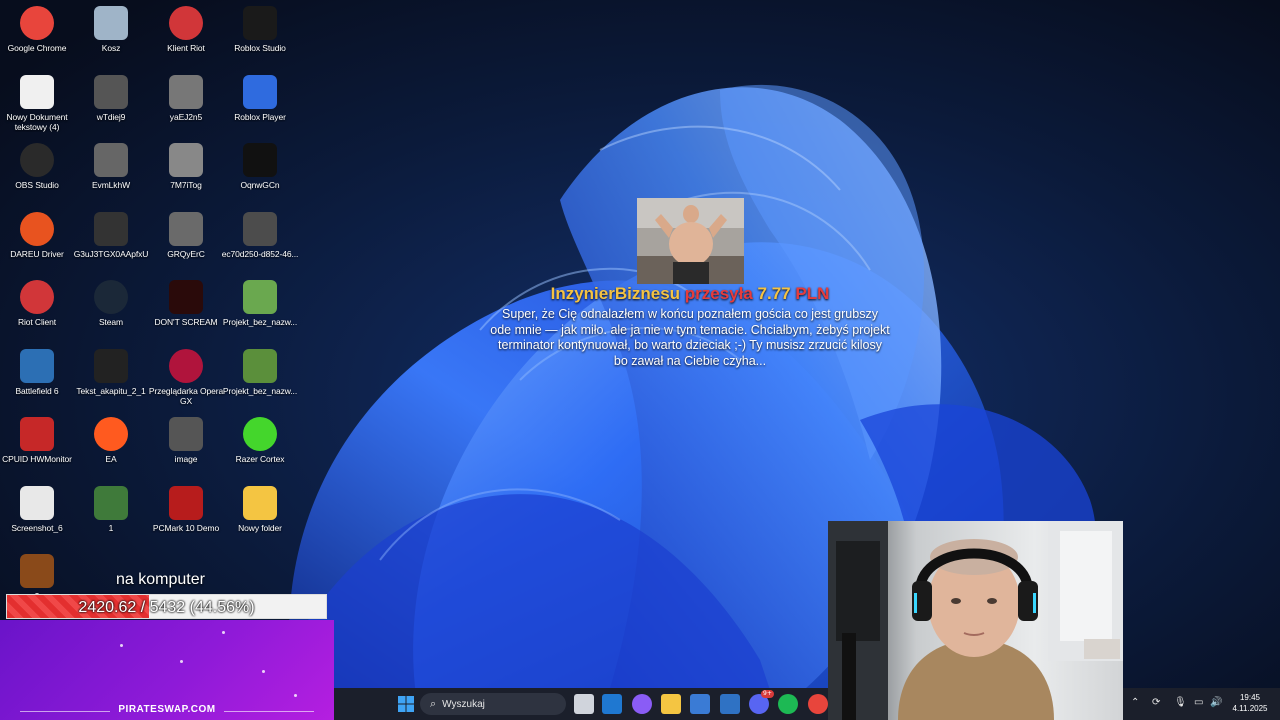  I want to click on riot-client-icon, so click(37, 297).